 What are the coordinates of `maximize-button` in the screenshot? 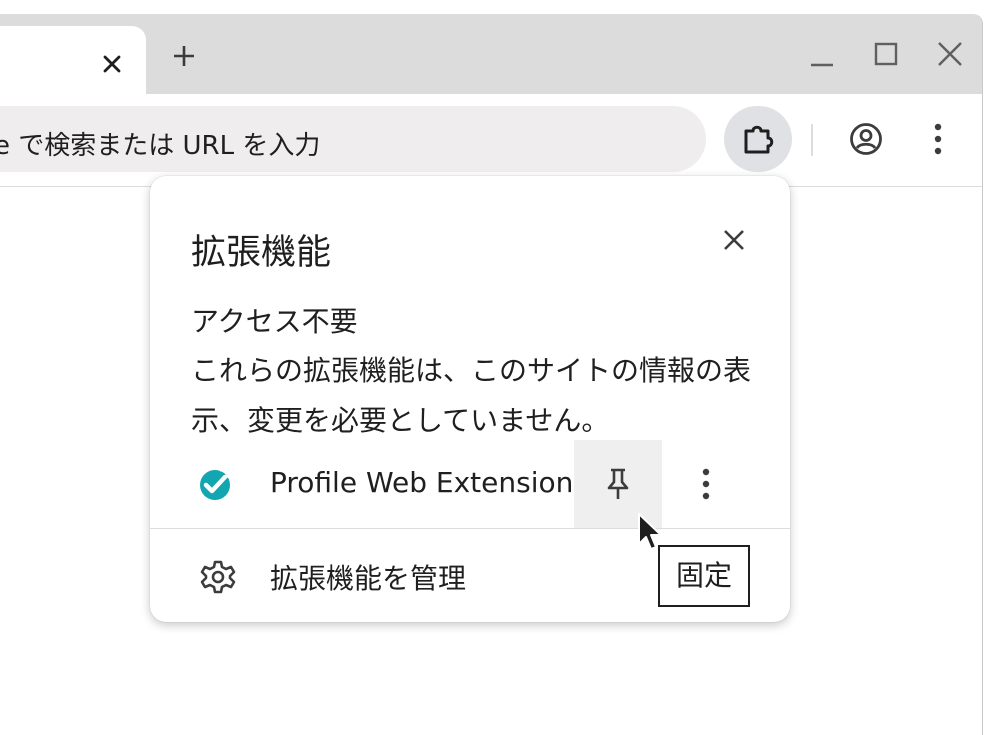 It's located at (886, 54).